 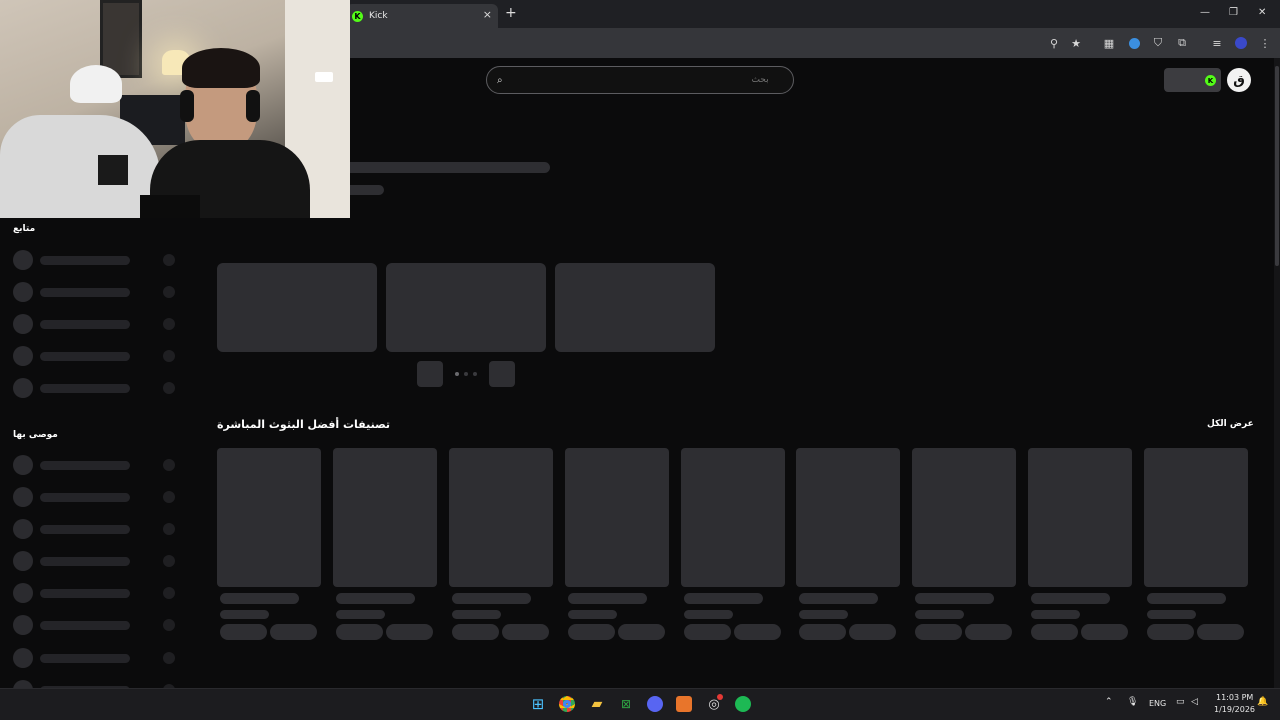 What do you see at coordinates (1157, 703) in the screenshot?
I see `language-indicator: ENG` at bounding box center [1157, 703].